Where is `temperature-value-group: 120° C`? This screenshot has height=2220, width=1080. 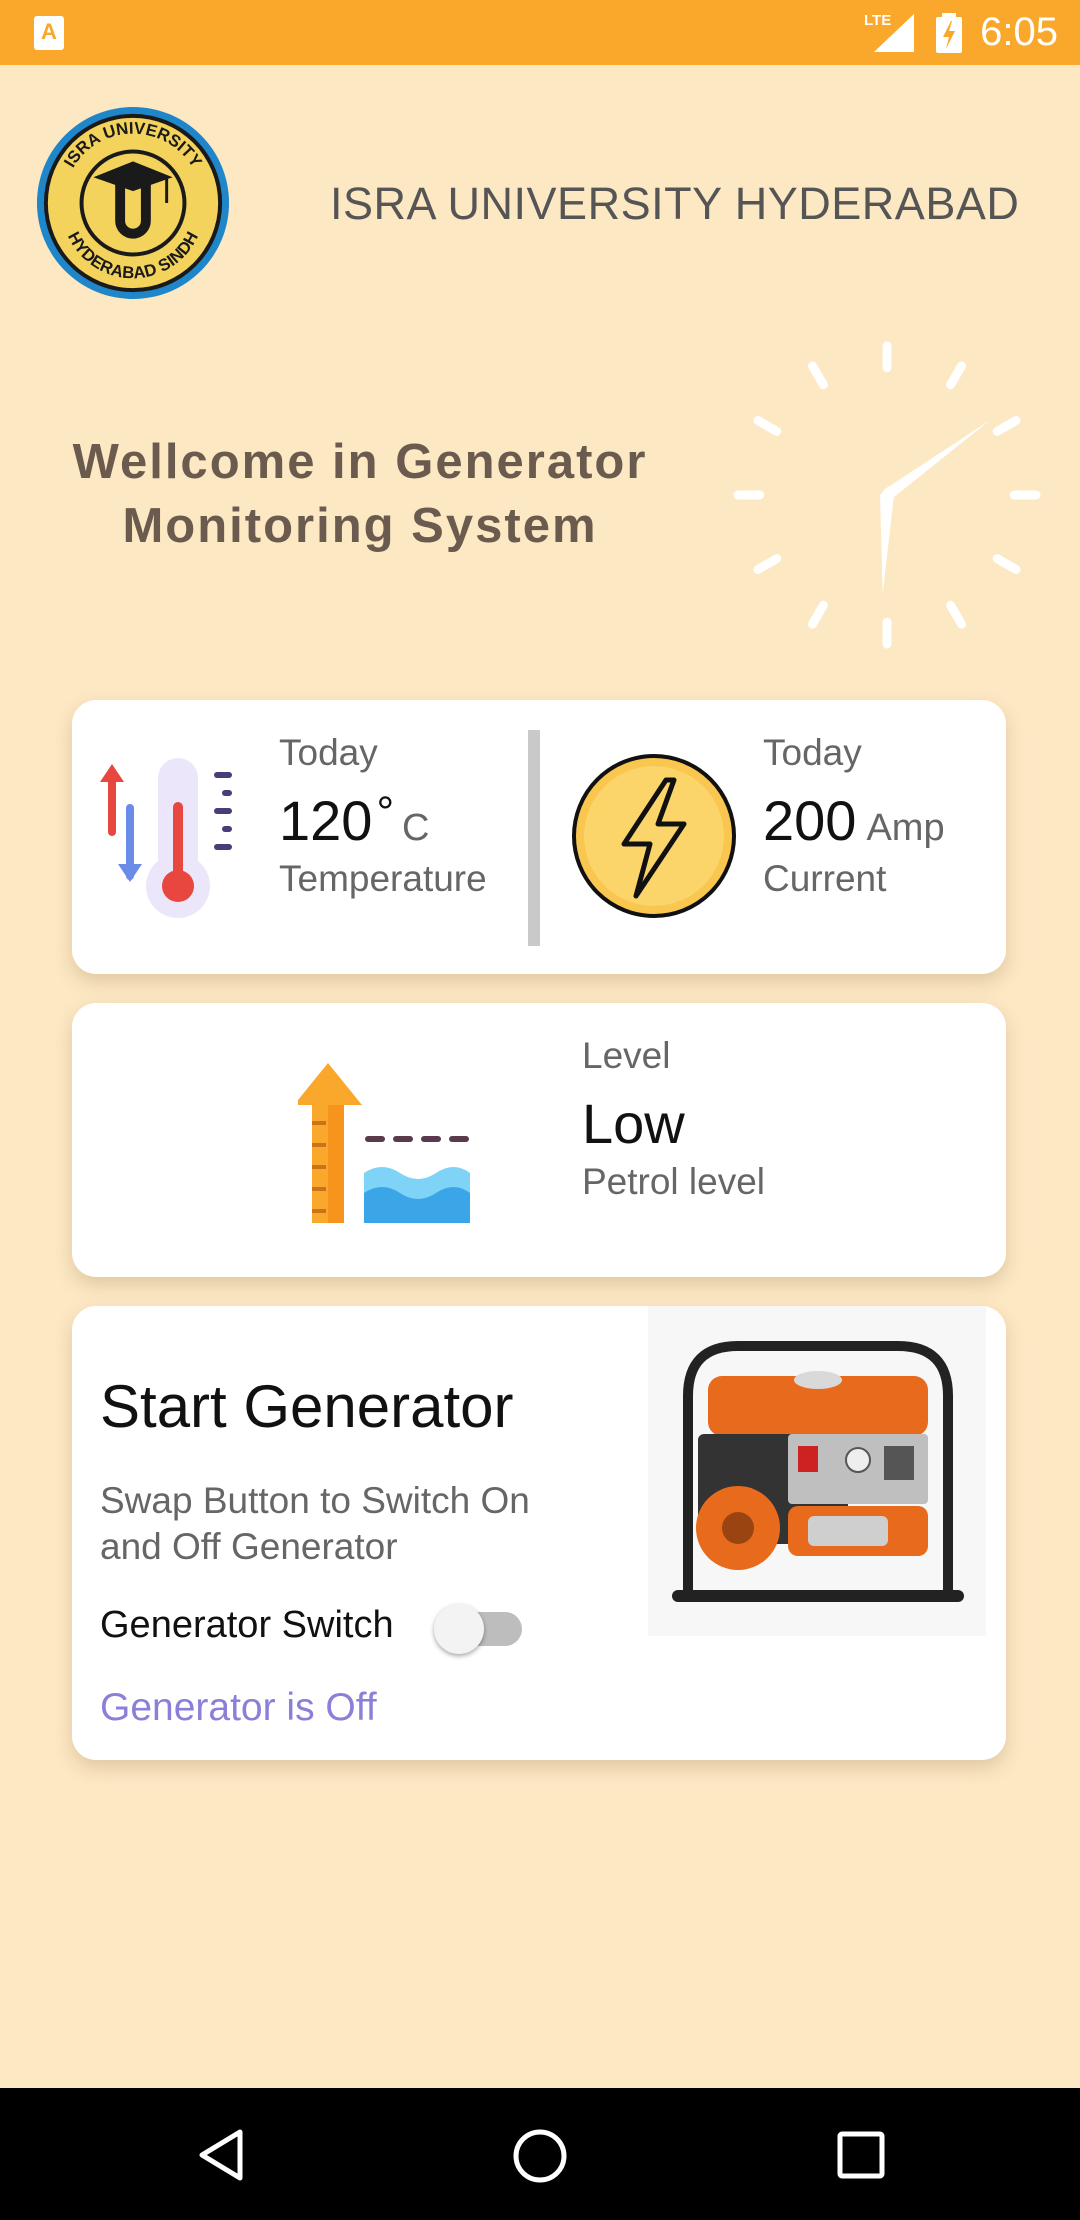 temperature-value-group: 120° C is located at coordinates (354, 820).